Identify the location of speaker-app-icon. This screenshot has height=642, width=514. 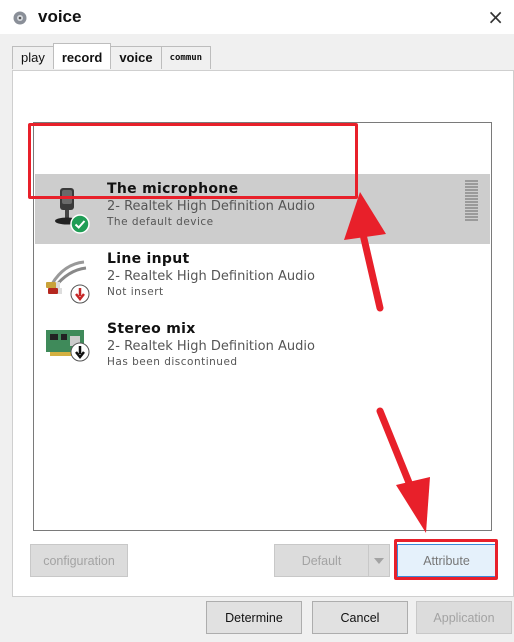
(20, 18).